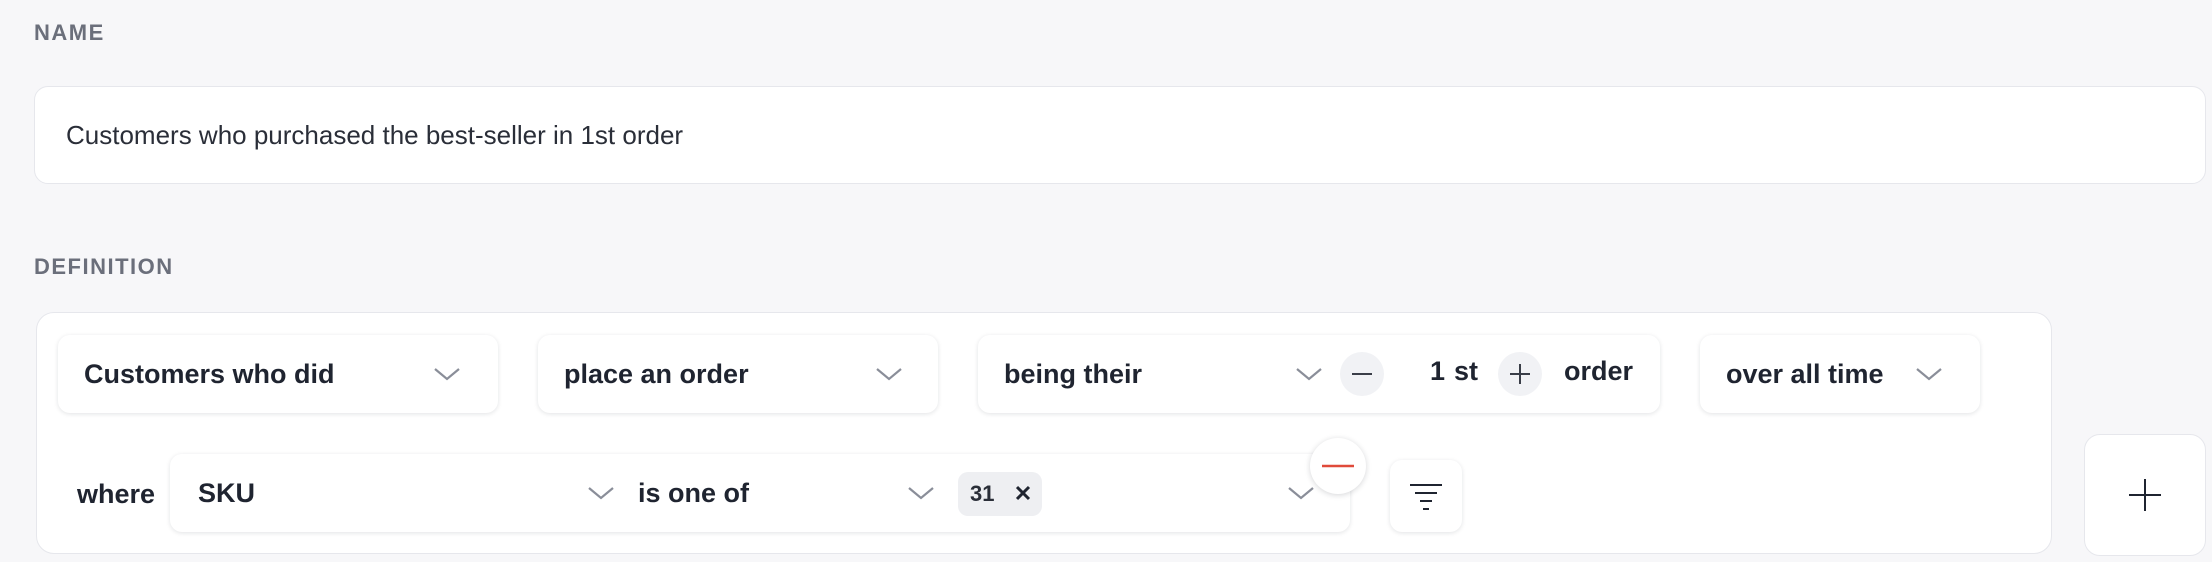  Describe the element at coordinates (226, 493) in the screenshot. I see `property-select-label: SKU` at that location.